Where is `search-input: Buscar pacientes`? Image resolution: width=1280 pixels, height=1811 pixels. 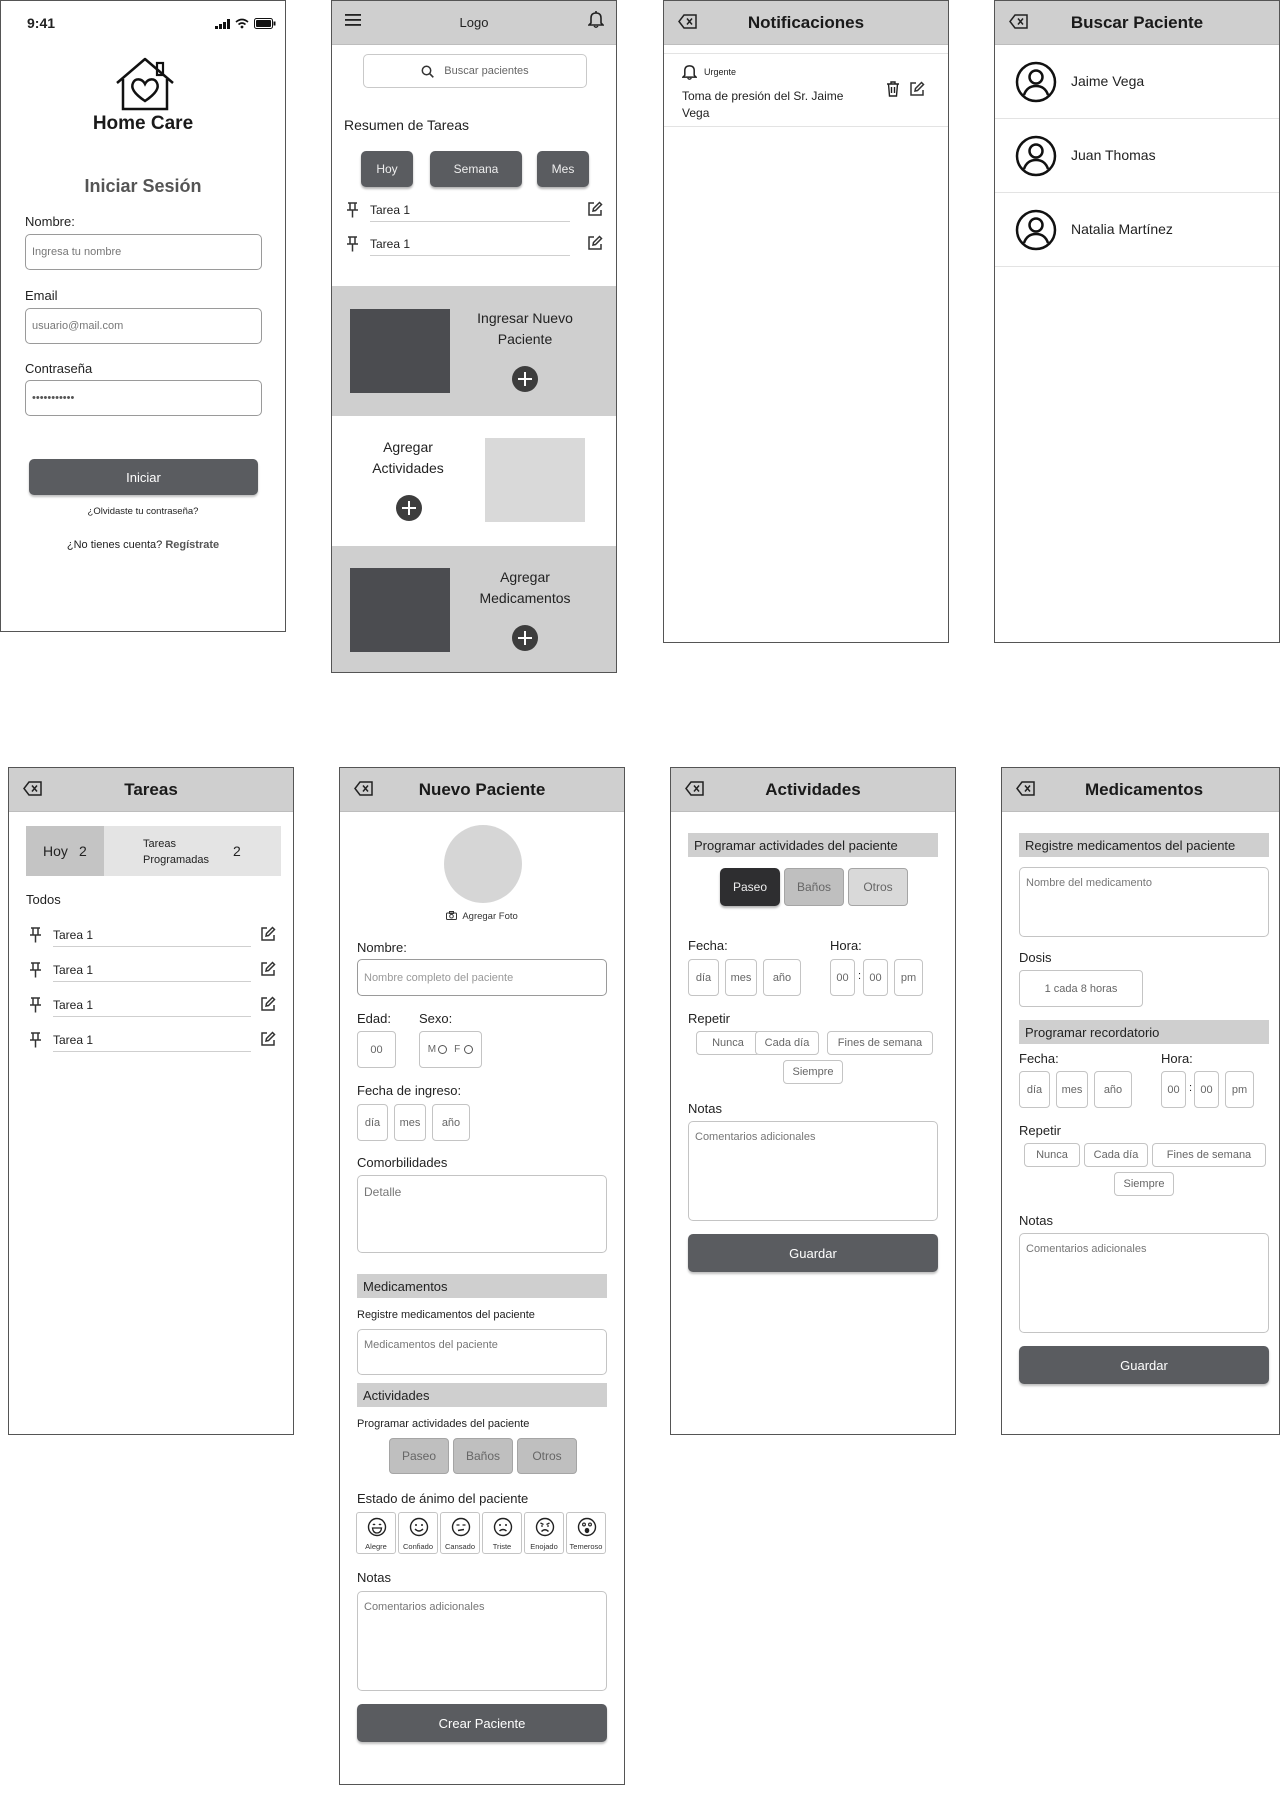
search-input: Buscar pacientes is located at coordinates (475, 71).